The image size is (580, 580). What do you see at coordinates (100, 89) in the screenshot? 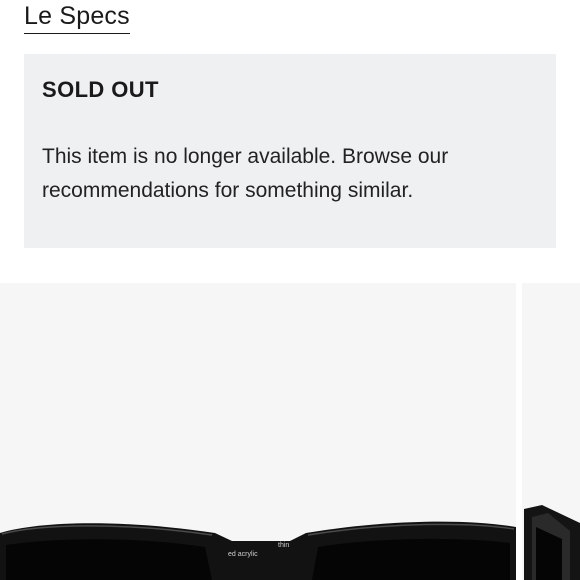
I see `sold-out-heading: SOLD OUT` at bounding box center [100, 89].